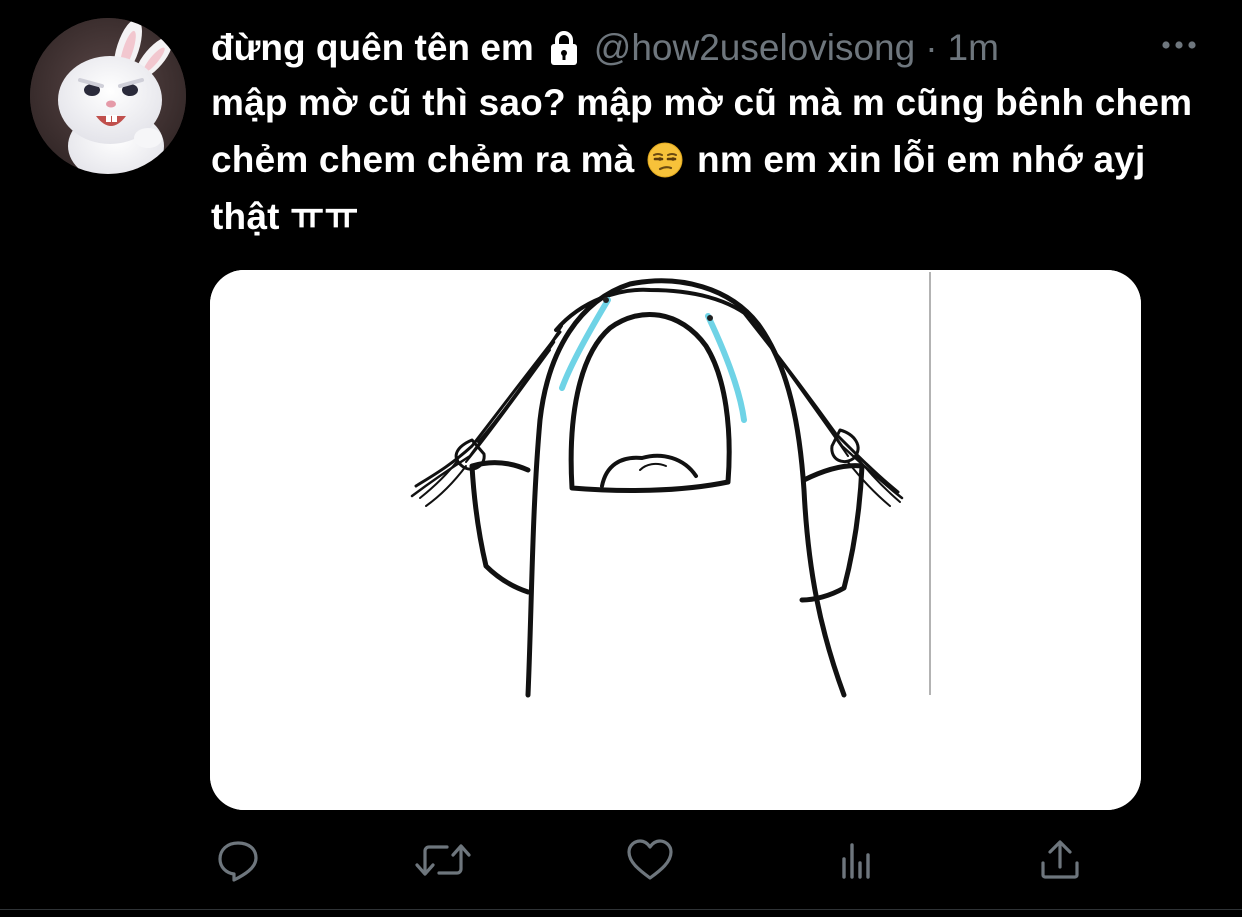  I want to click on white-rabbit-avatar-icon, so click(108, 96).